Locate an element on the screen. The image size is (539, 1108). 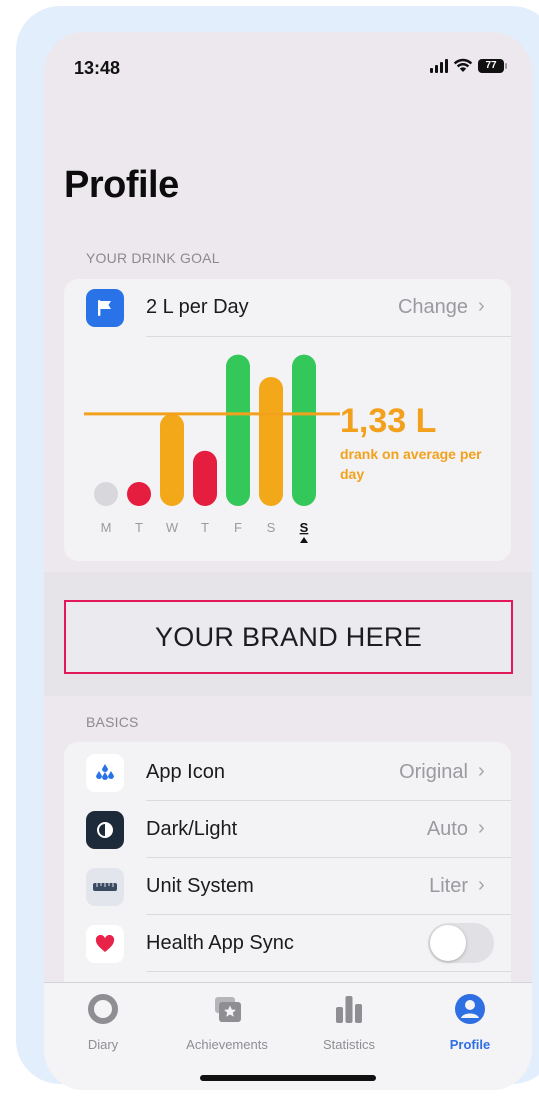
dark-light-value: Auto is located at coordinates (396, 829).